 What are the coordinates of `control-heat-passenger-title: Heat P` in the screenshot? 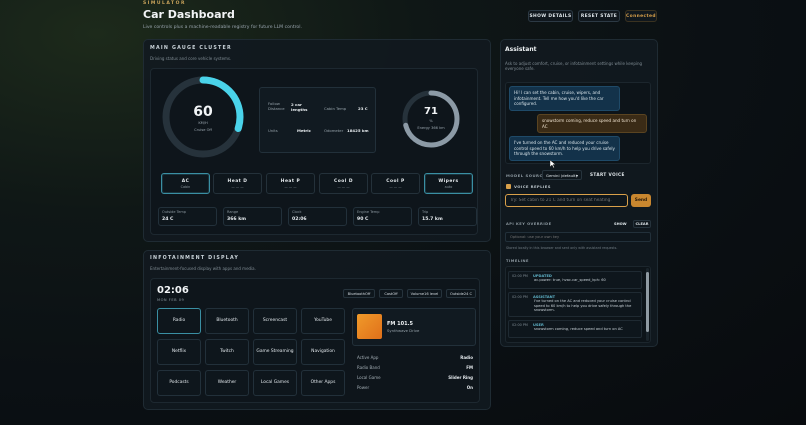 It's located at (290, 181).